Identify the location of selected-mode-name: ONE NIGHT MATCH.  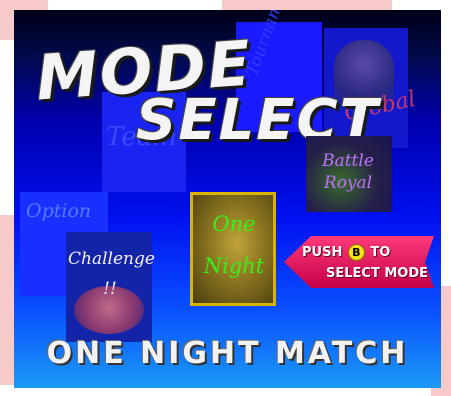
(227, 353).